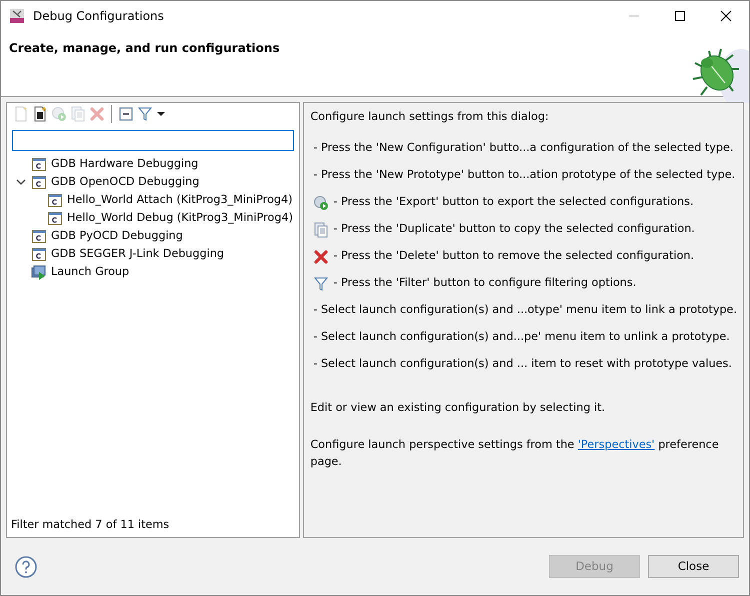 The height and width of the screenshot is (596, 750). I want to click on tree-item: GDB SEGGER J-Link Debugging, so click(137, 254).